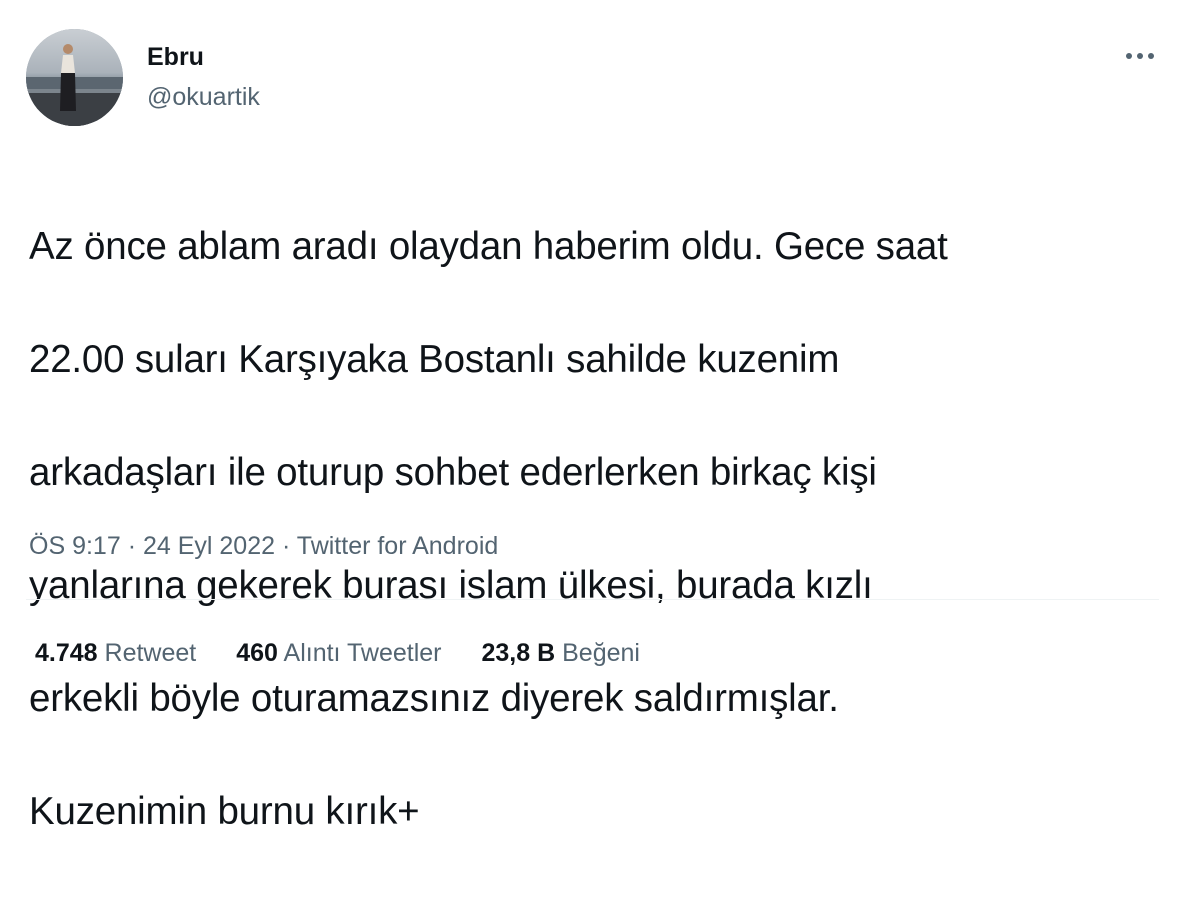  What do you see at coordinates (66, 653) in the screenshot?
I see `retweets-count: 4.748` at bounding box center [66, 653].